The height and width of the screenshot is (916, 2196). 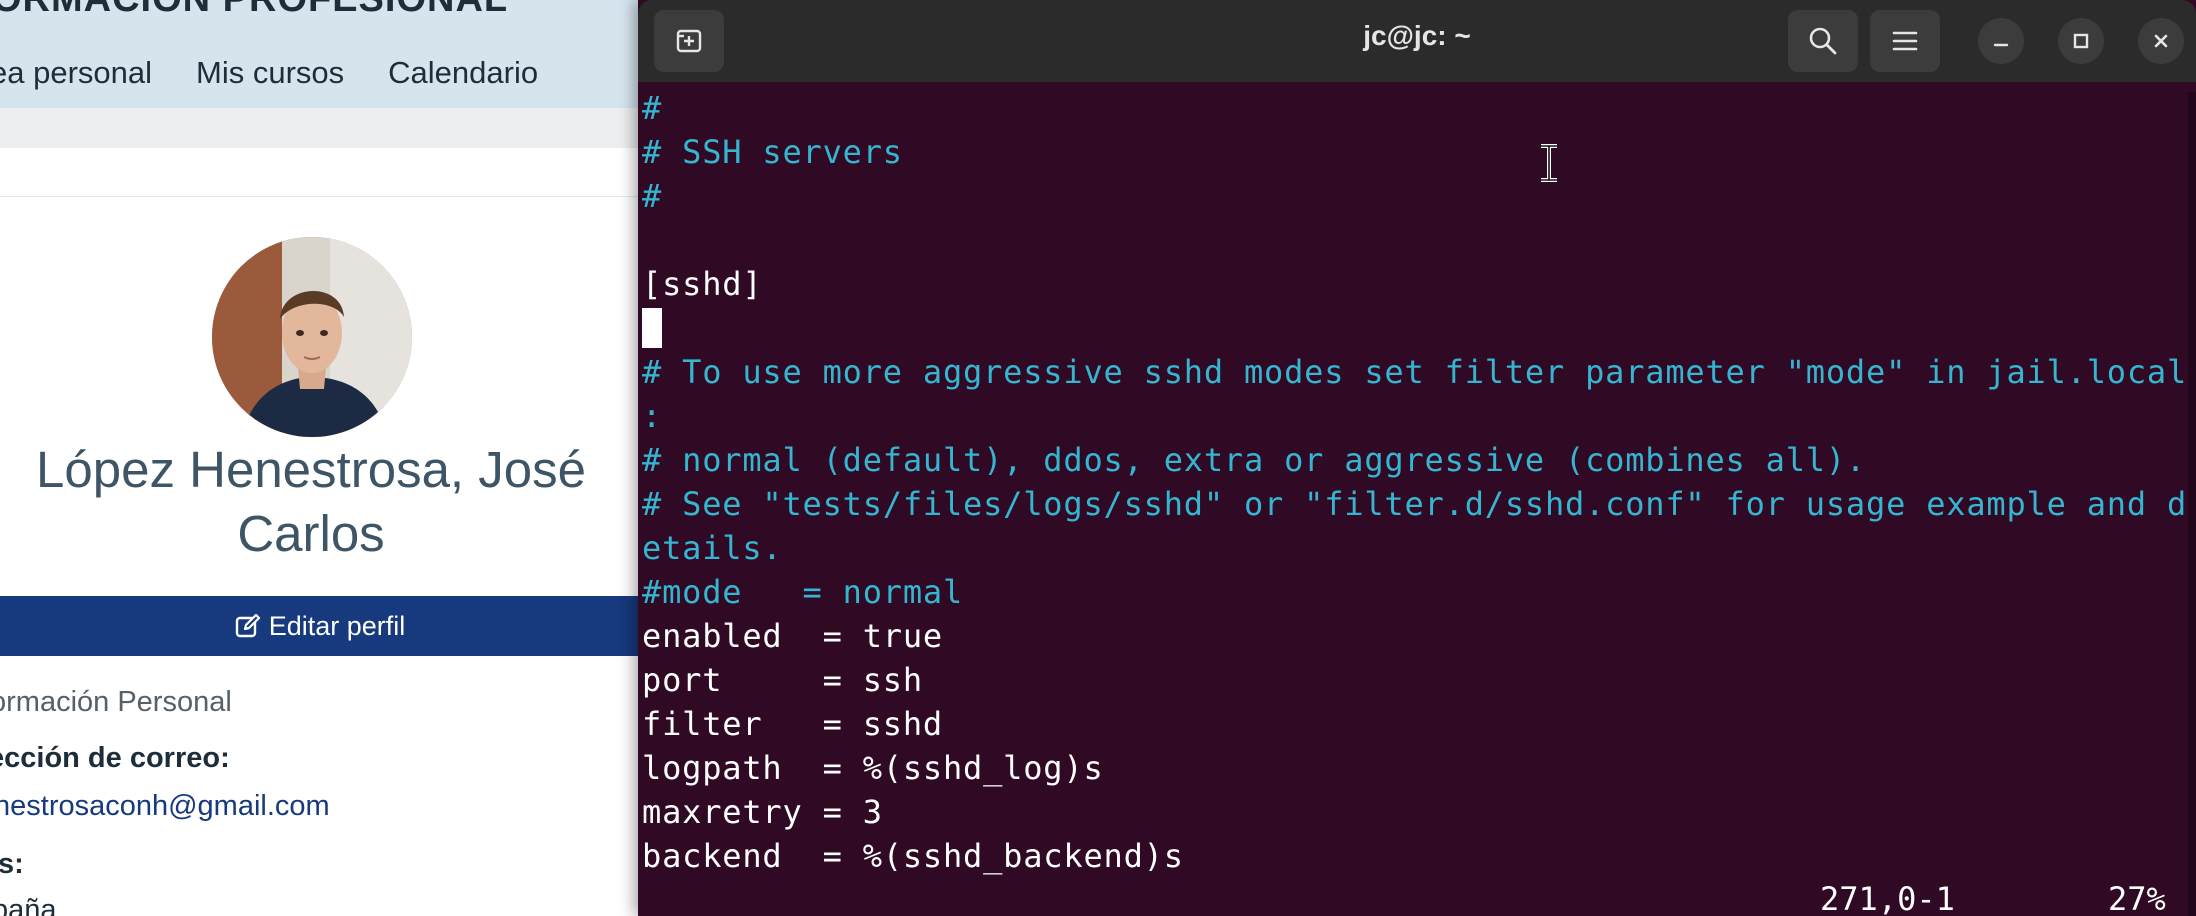 What do you see at coordinates (165, 806) in the screenshot?
I see `email-link: nestrosaconh@gmail.com` at bounding box center [165, 806].